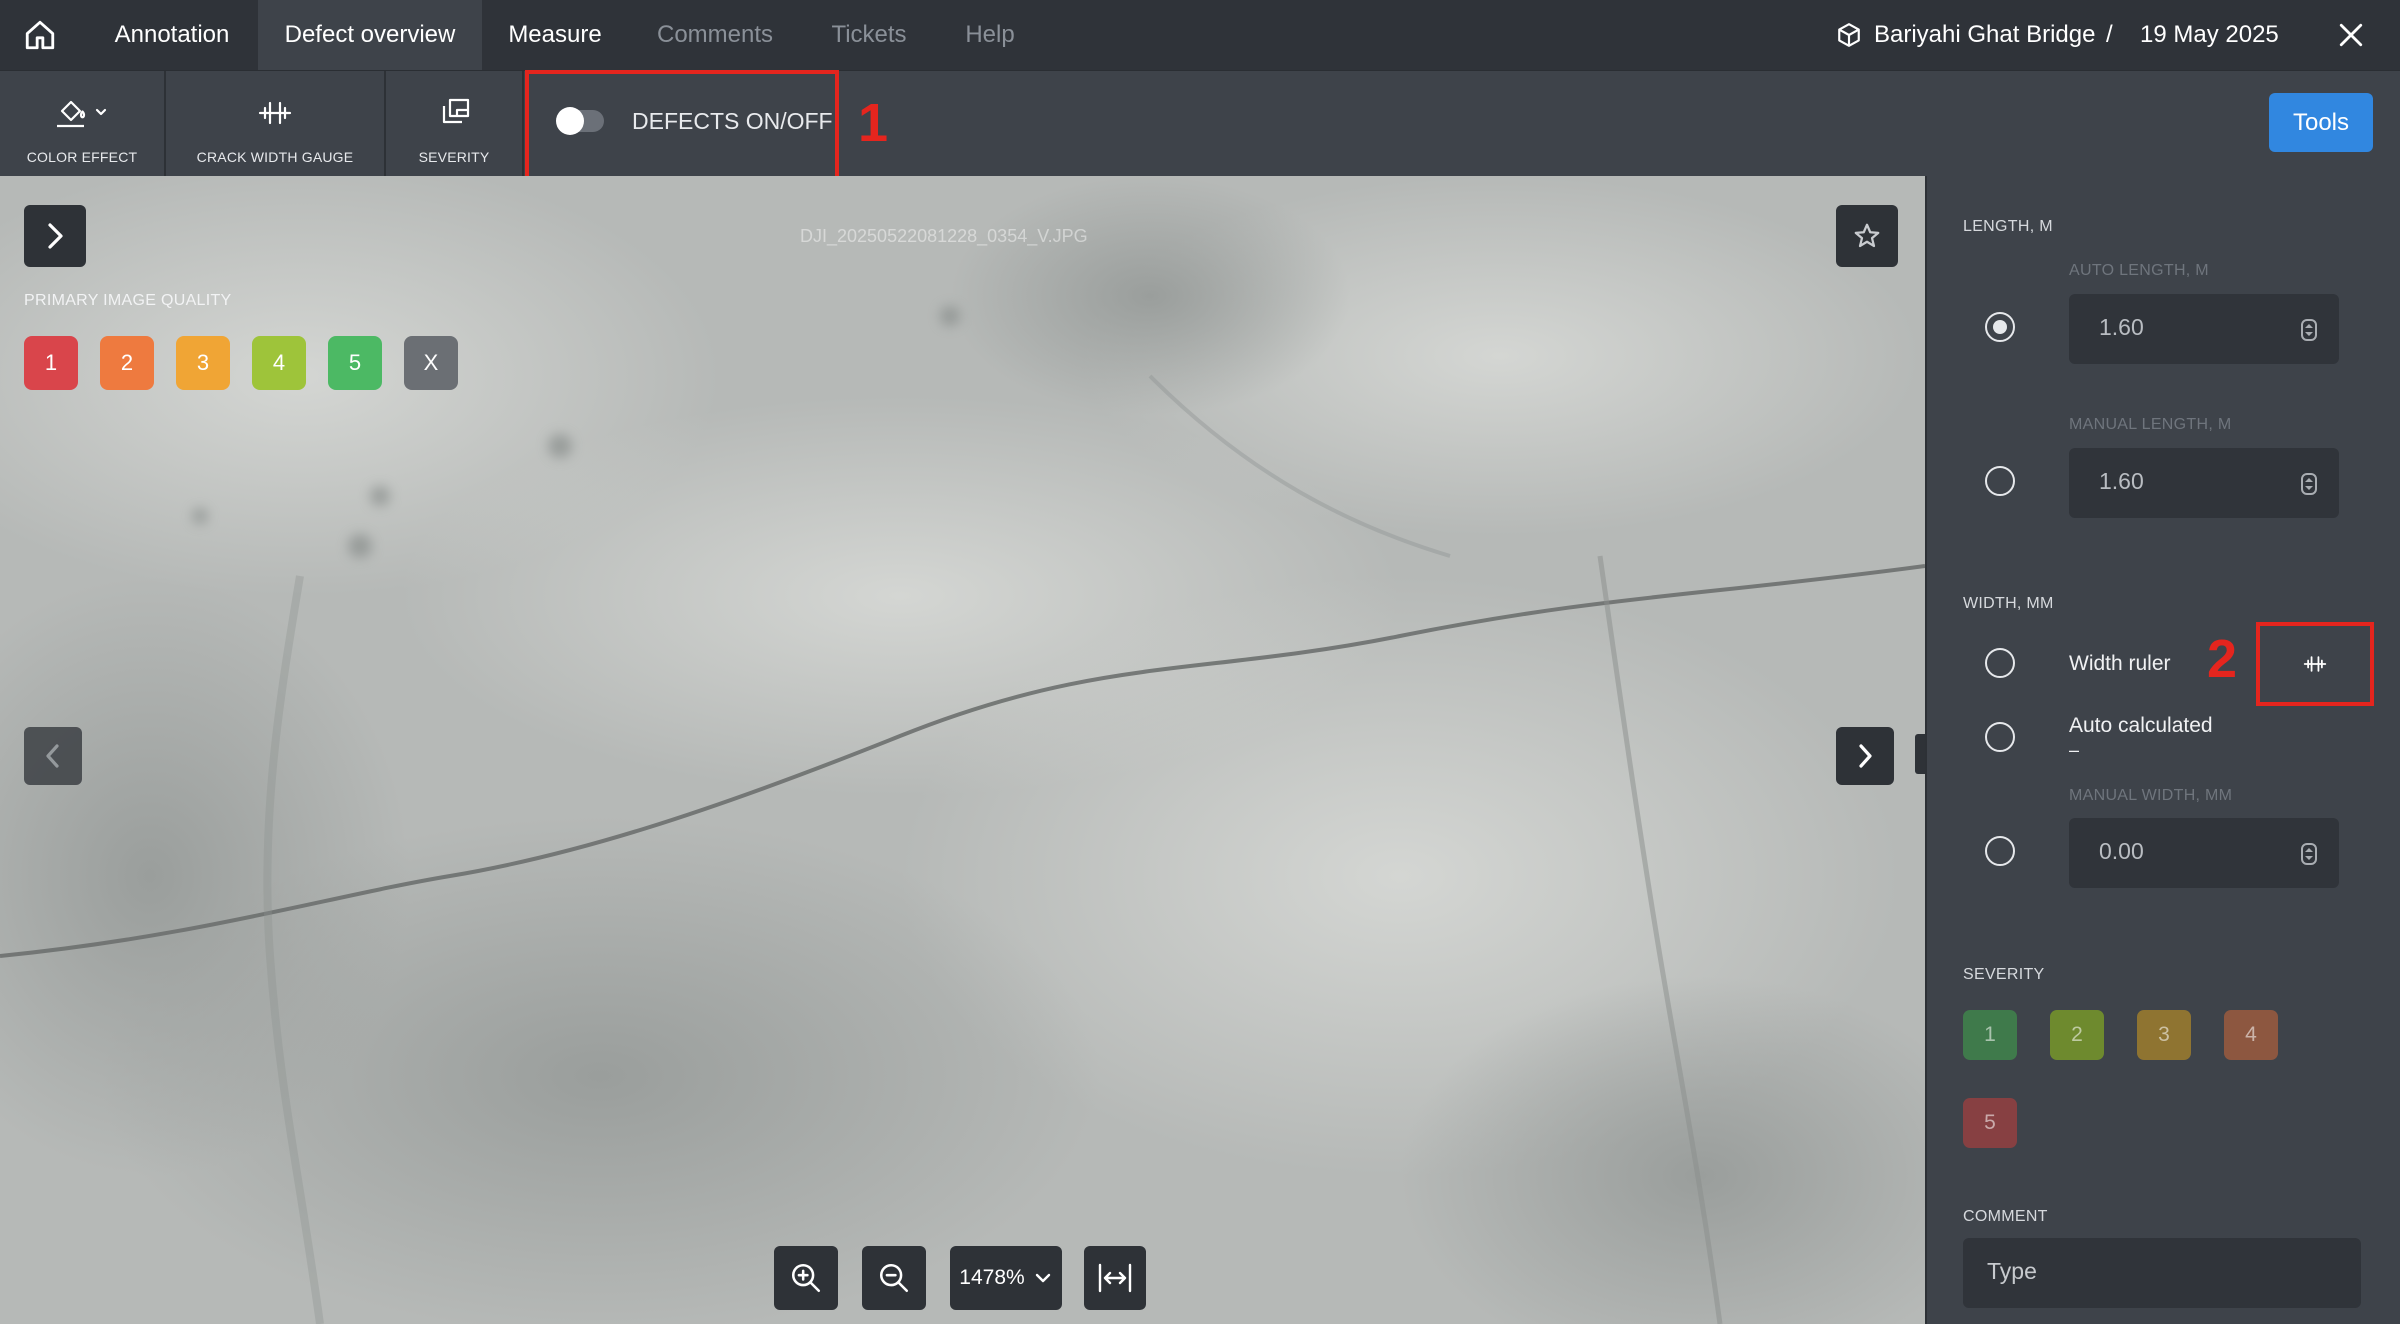  Describe the element at coordinates (2008, 603) in the screenshot. I see `width-section-label: WIDTH, MM` at that location.